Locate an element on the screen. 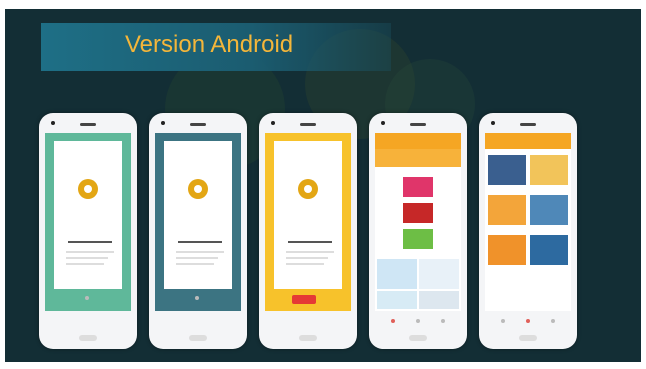  app-screen-yellow is located at coordinates (308, 222).